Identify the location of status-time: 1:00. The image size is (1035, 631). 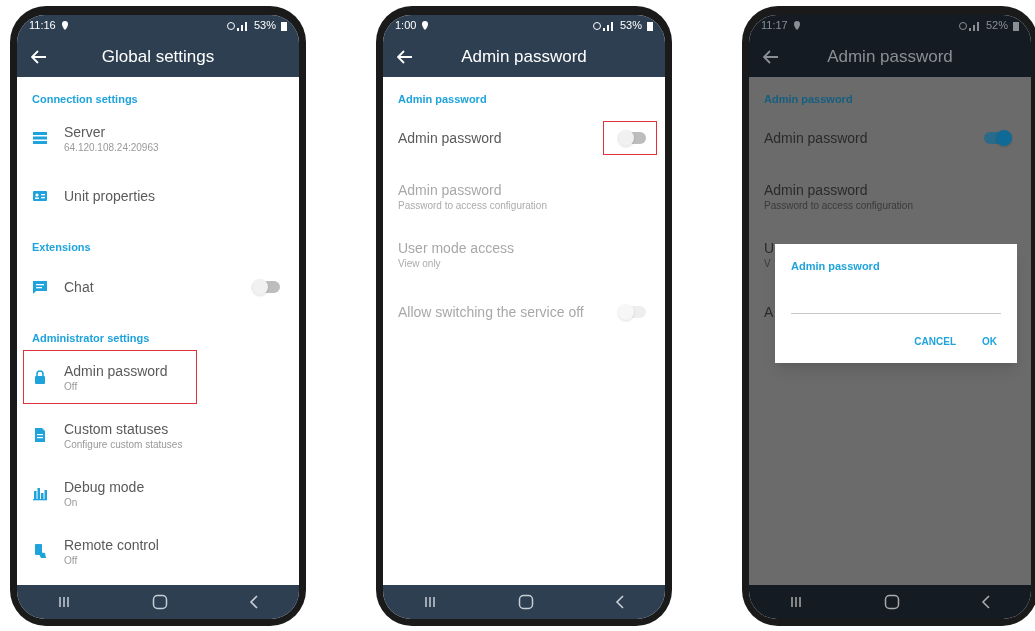
(406, 26).